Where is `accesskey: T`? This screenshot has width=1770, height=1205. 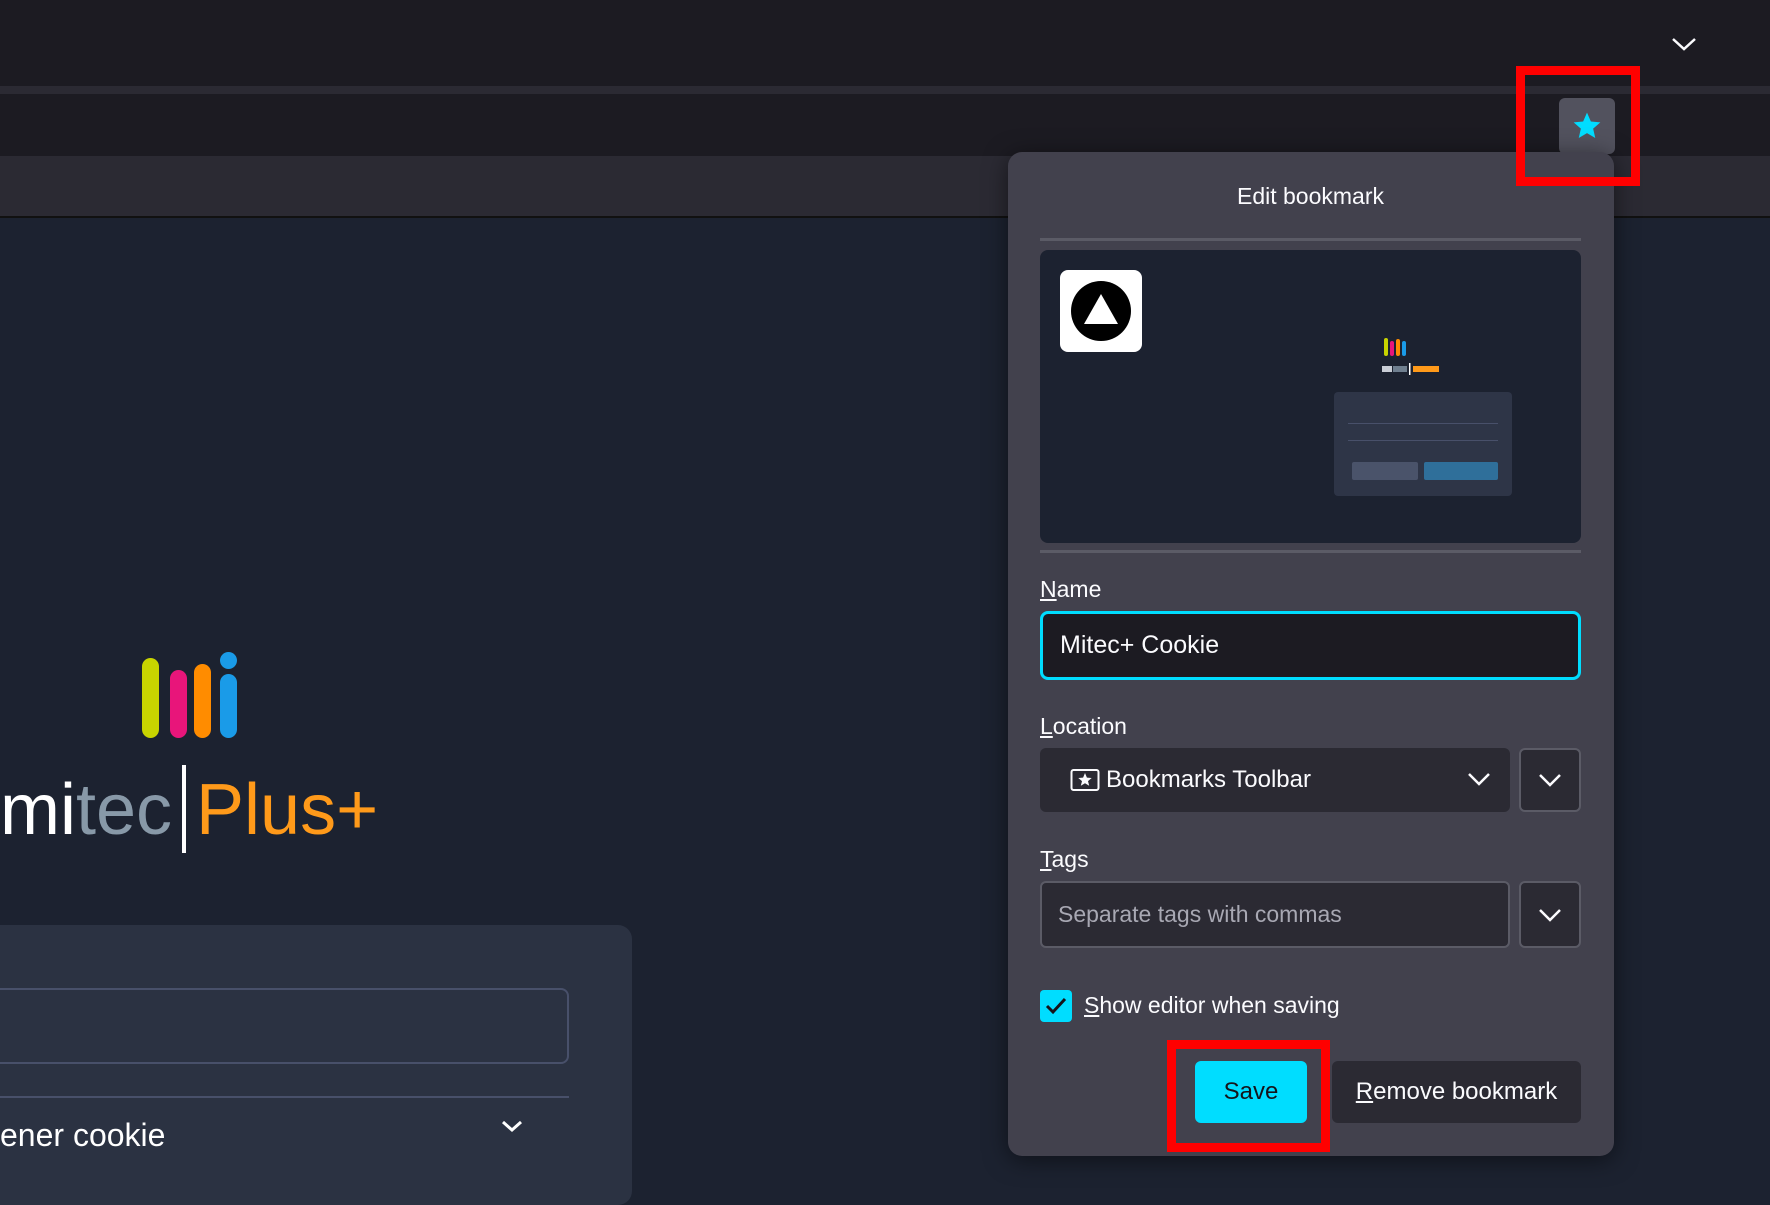
accesskey: T is located at coordinates (1046, 859).